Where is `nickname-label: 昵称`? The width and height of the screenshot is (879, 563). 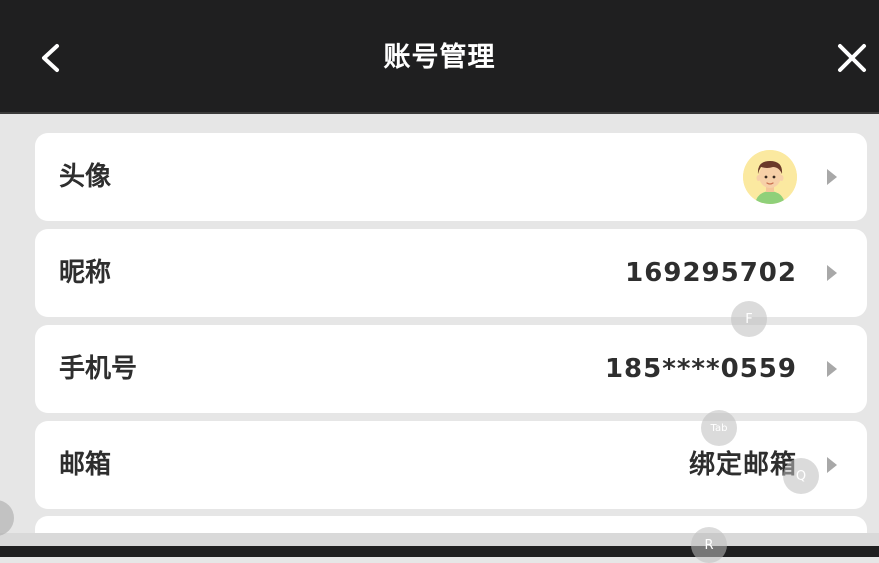 nickname-label: 昵称 is located at coordinates (85, 273).